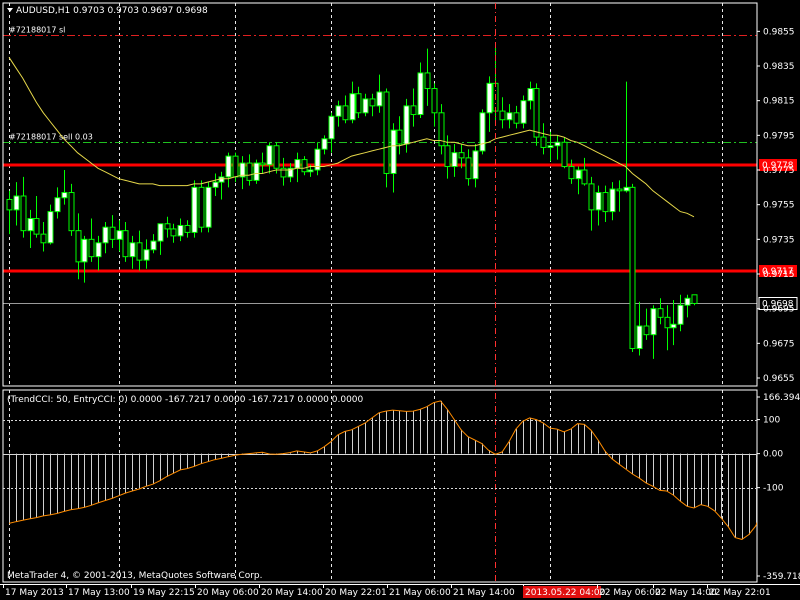 The width and height of the screenshot is (800, 600). Describe the element at coordinates (356, 593) in the screenshot. I see `time-tick-label: 20 May 22:01` at that location.